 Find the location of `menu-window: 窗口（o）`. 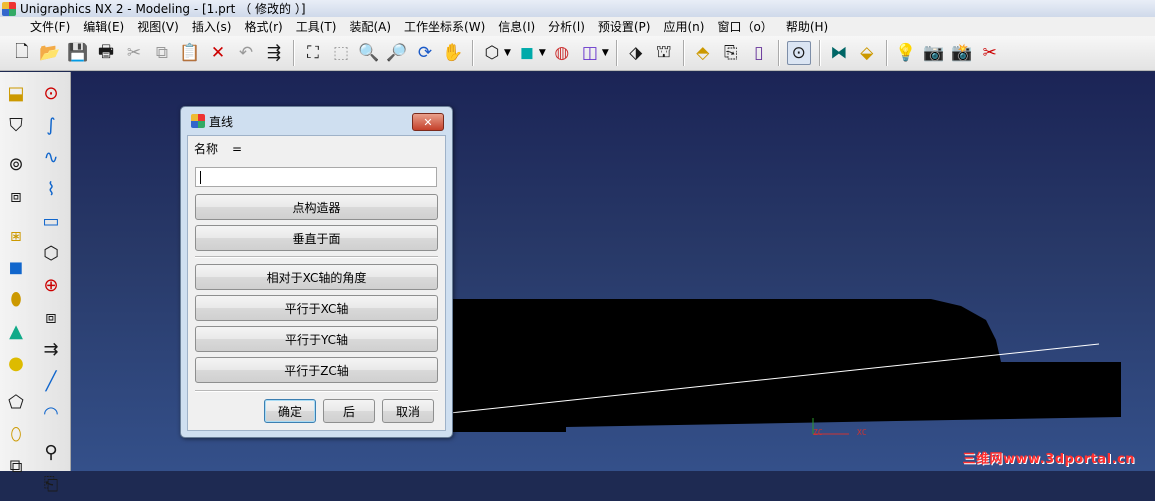

menu-window: 窗口（o） is located at coordinates (745, 26).